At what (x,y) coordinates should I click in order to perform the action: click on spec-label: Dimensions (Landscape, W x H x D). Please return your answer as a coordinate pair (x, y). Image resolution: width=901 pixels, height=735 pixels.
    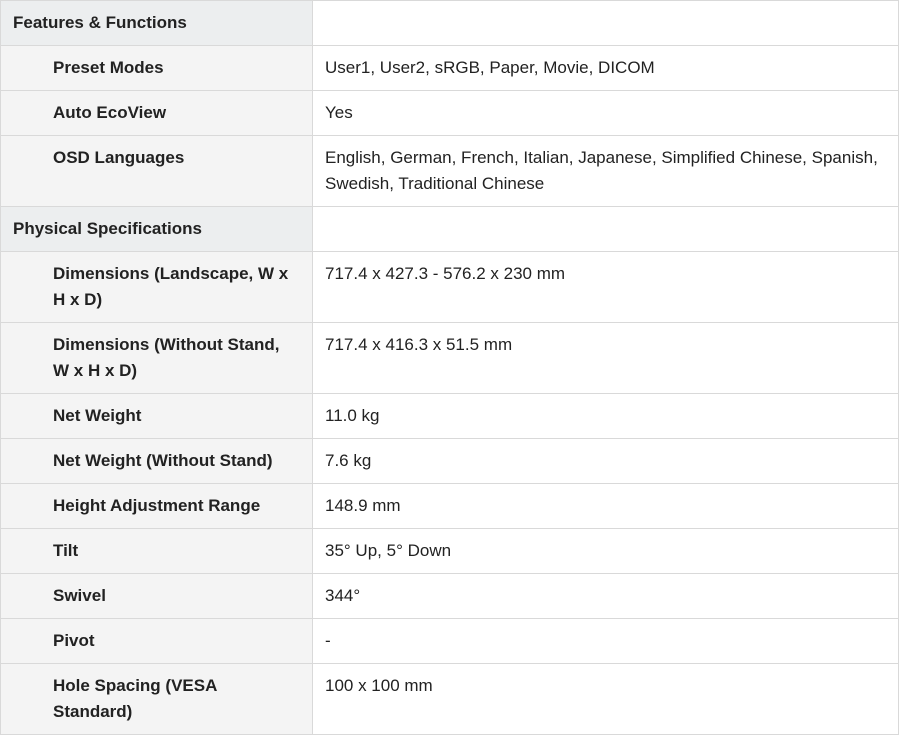
    Looking at the image, I should click on (156, 287).